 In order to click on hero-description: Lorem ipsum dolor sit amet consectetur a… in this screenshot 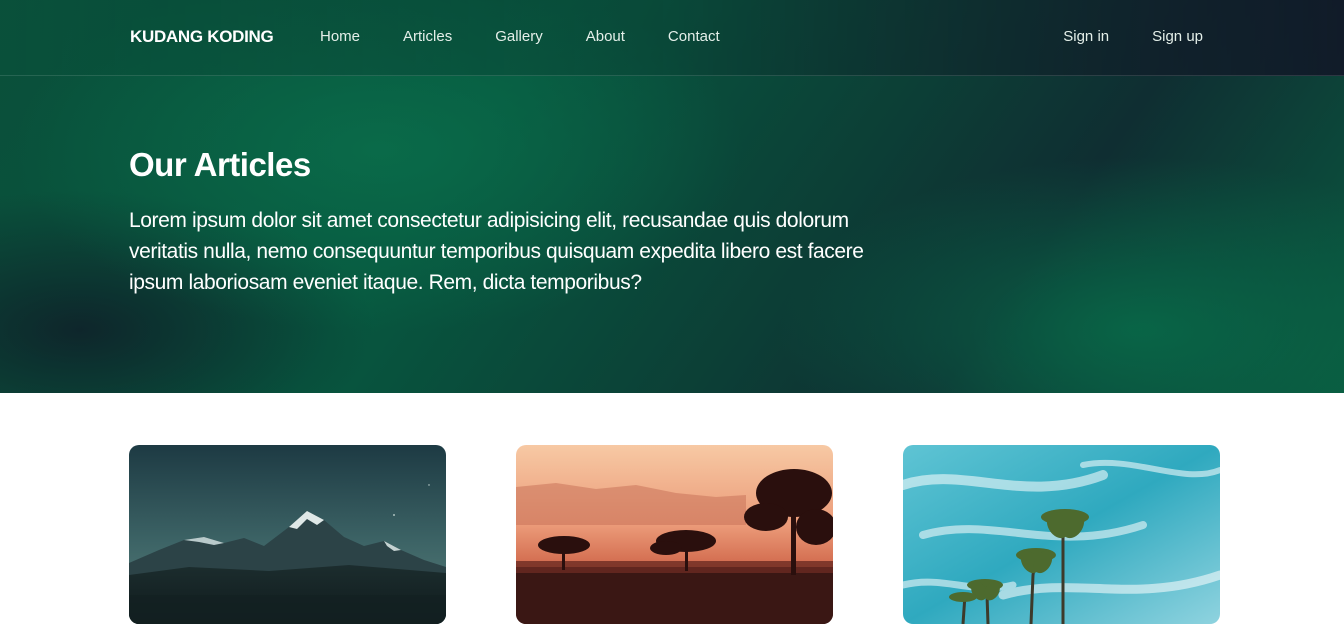, I will do `click(496, 251)`.